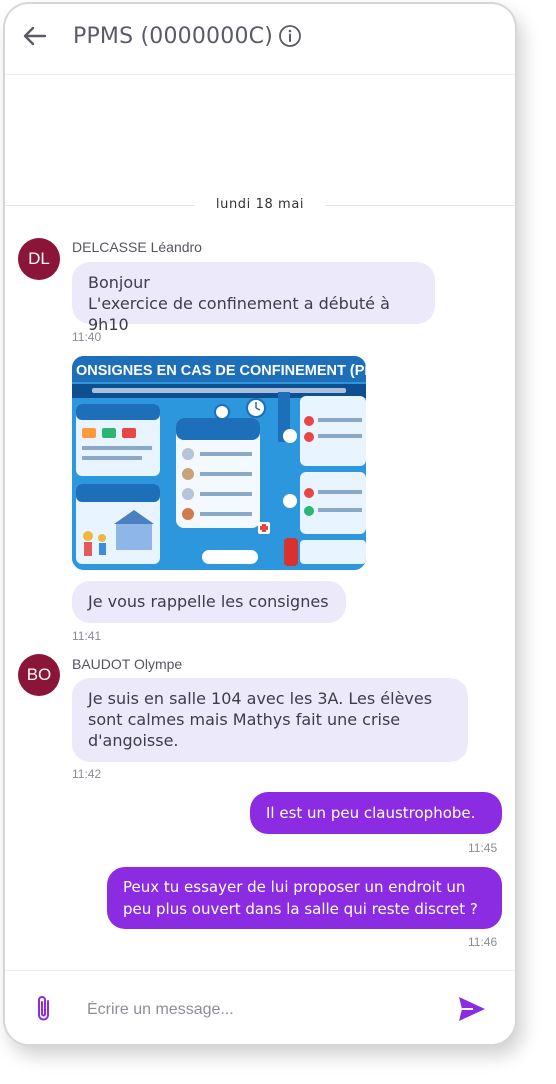  What do you see at coordinates (39, 259) in the screenshot?
I see `avatar: DL` at bounding box center [39, 259].